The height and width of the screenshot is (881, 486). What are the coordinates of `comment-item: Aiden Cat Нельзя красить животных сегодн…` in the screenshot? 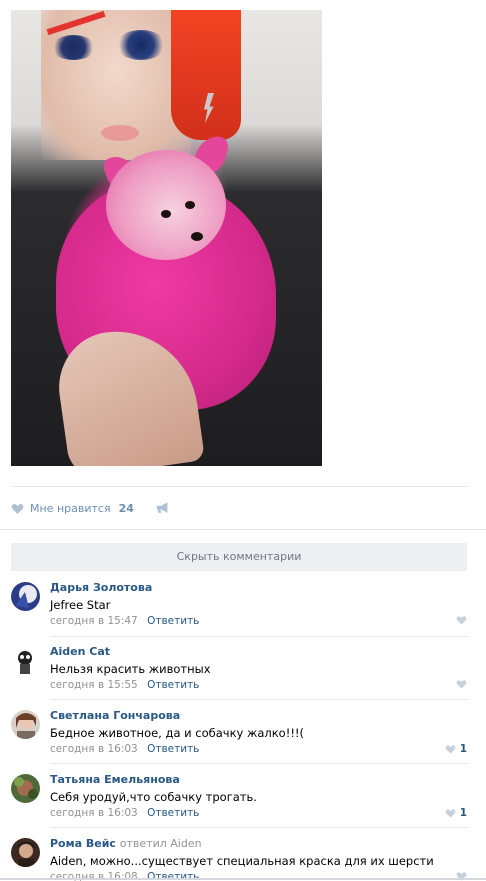 It's located at (239, 671).